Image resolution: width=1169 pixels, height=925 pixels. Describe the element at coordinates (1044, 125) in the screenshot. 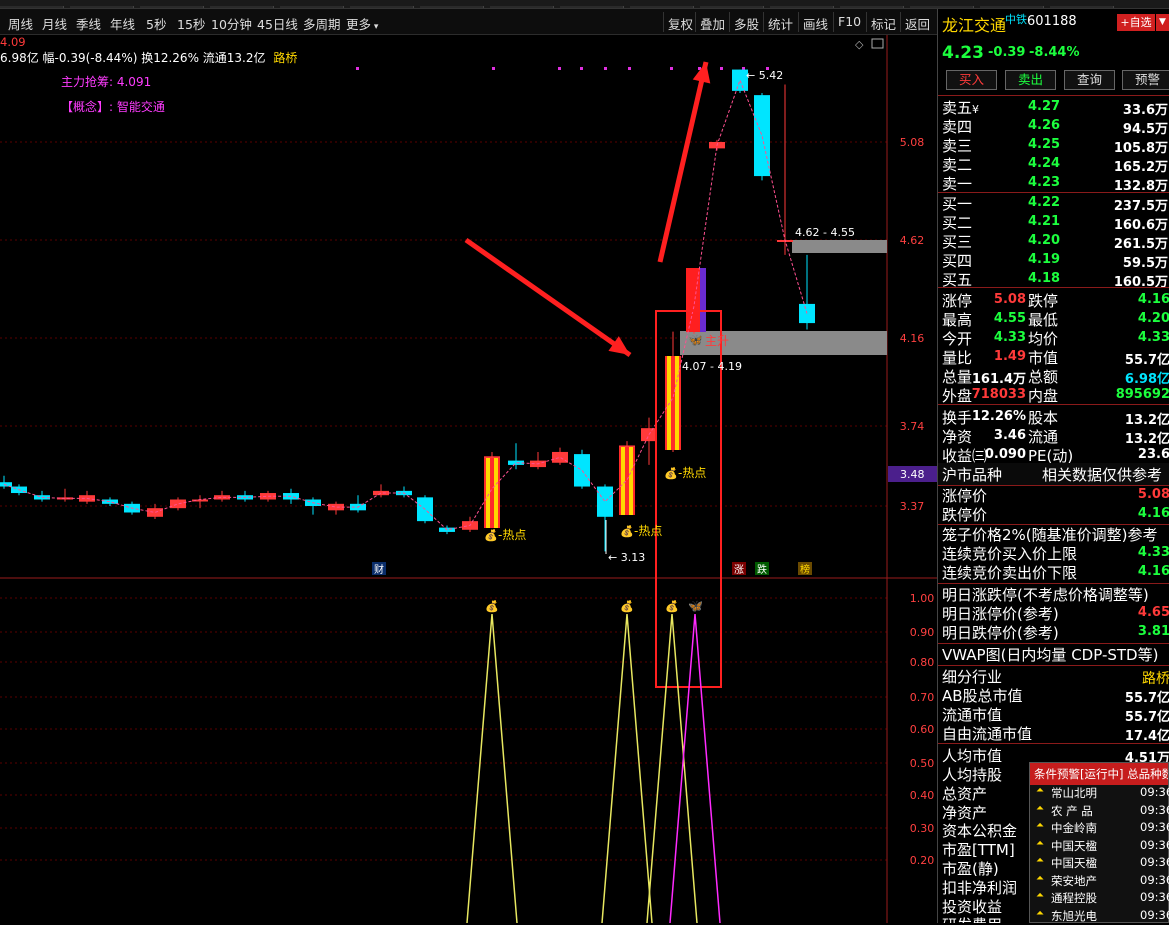

I see `ask-price: 4.26` at that location.